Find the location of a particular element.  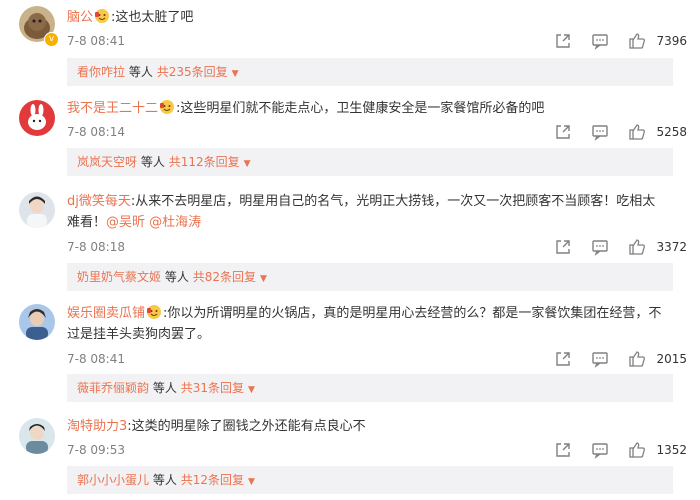

comment-meta: 7-8 08:41 7396 is located at coordinates (377, 42).